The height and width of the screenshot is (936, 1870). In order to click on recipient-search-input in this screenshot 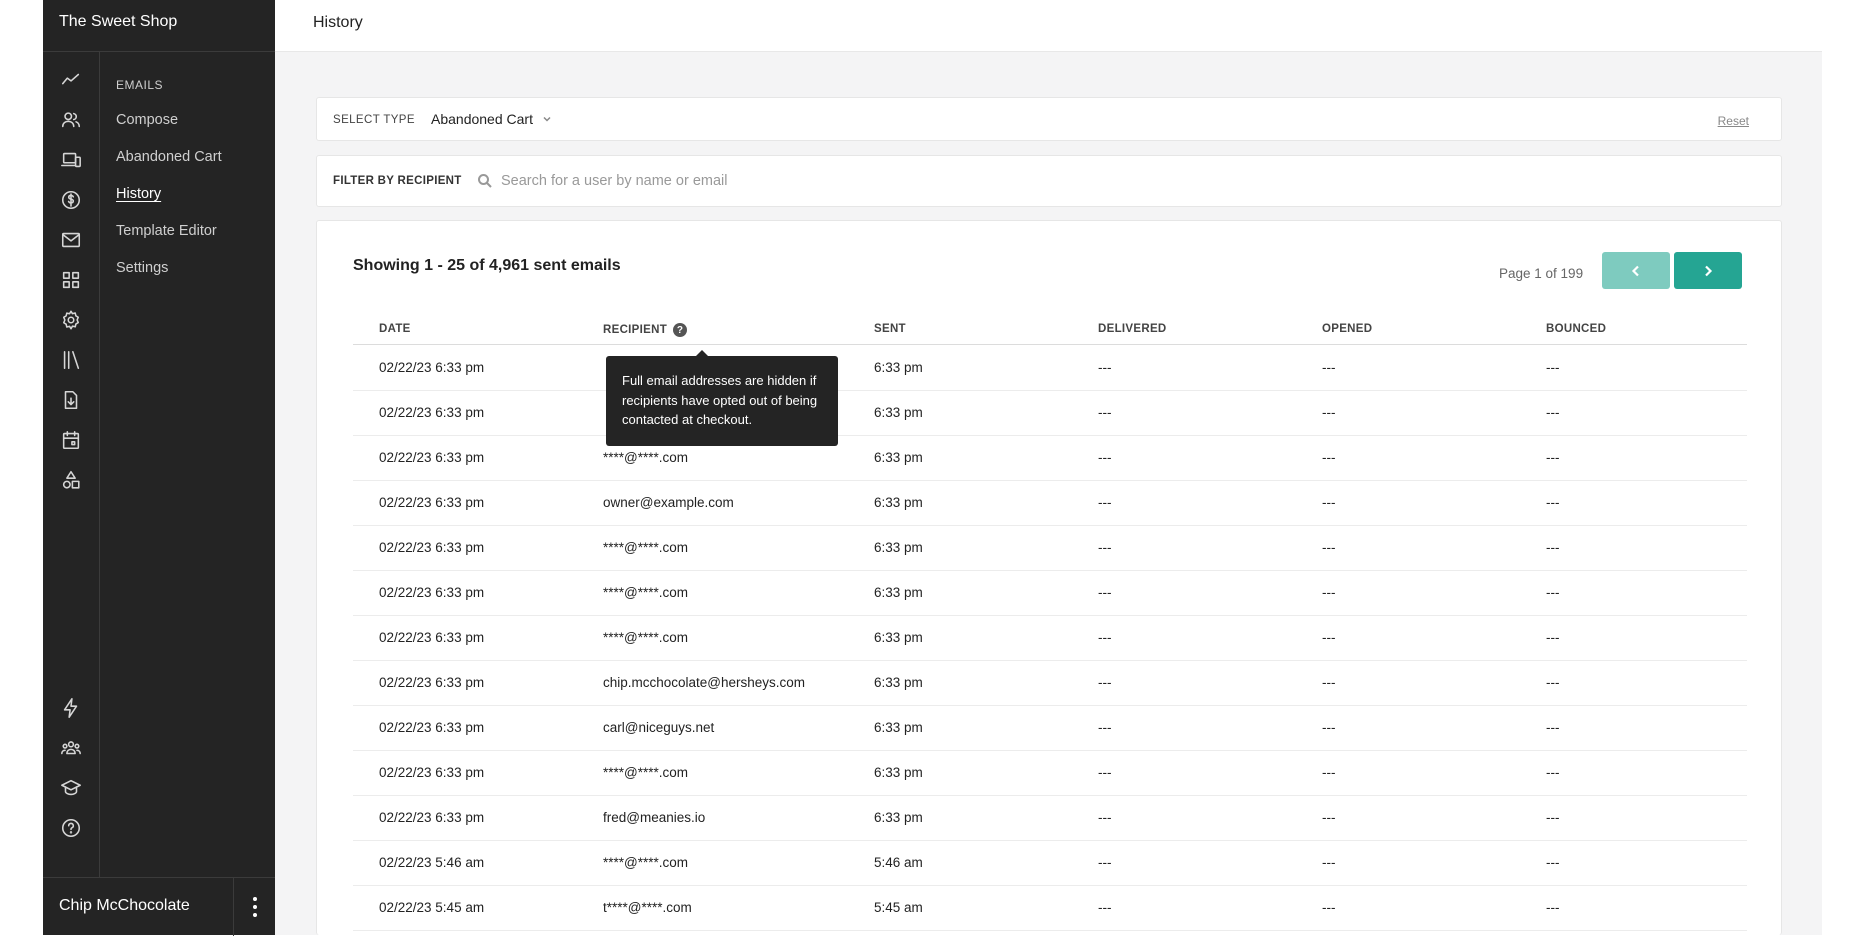, I will do `click(1101, 181)`.